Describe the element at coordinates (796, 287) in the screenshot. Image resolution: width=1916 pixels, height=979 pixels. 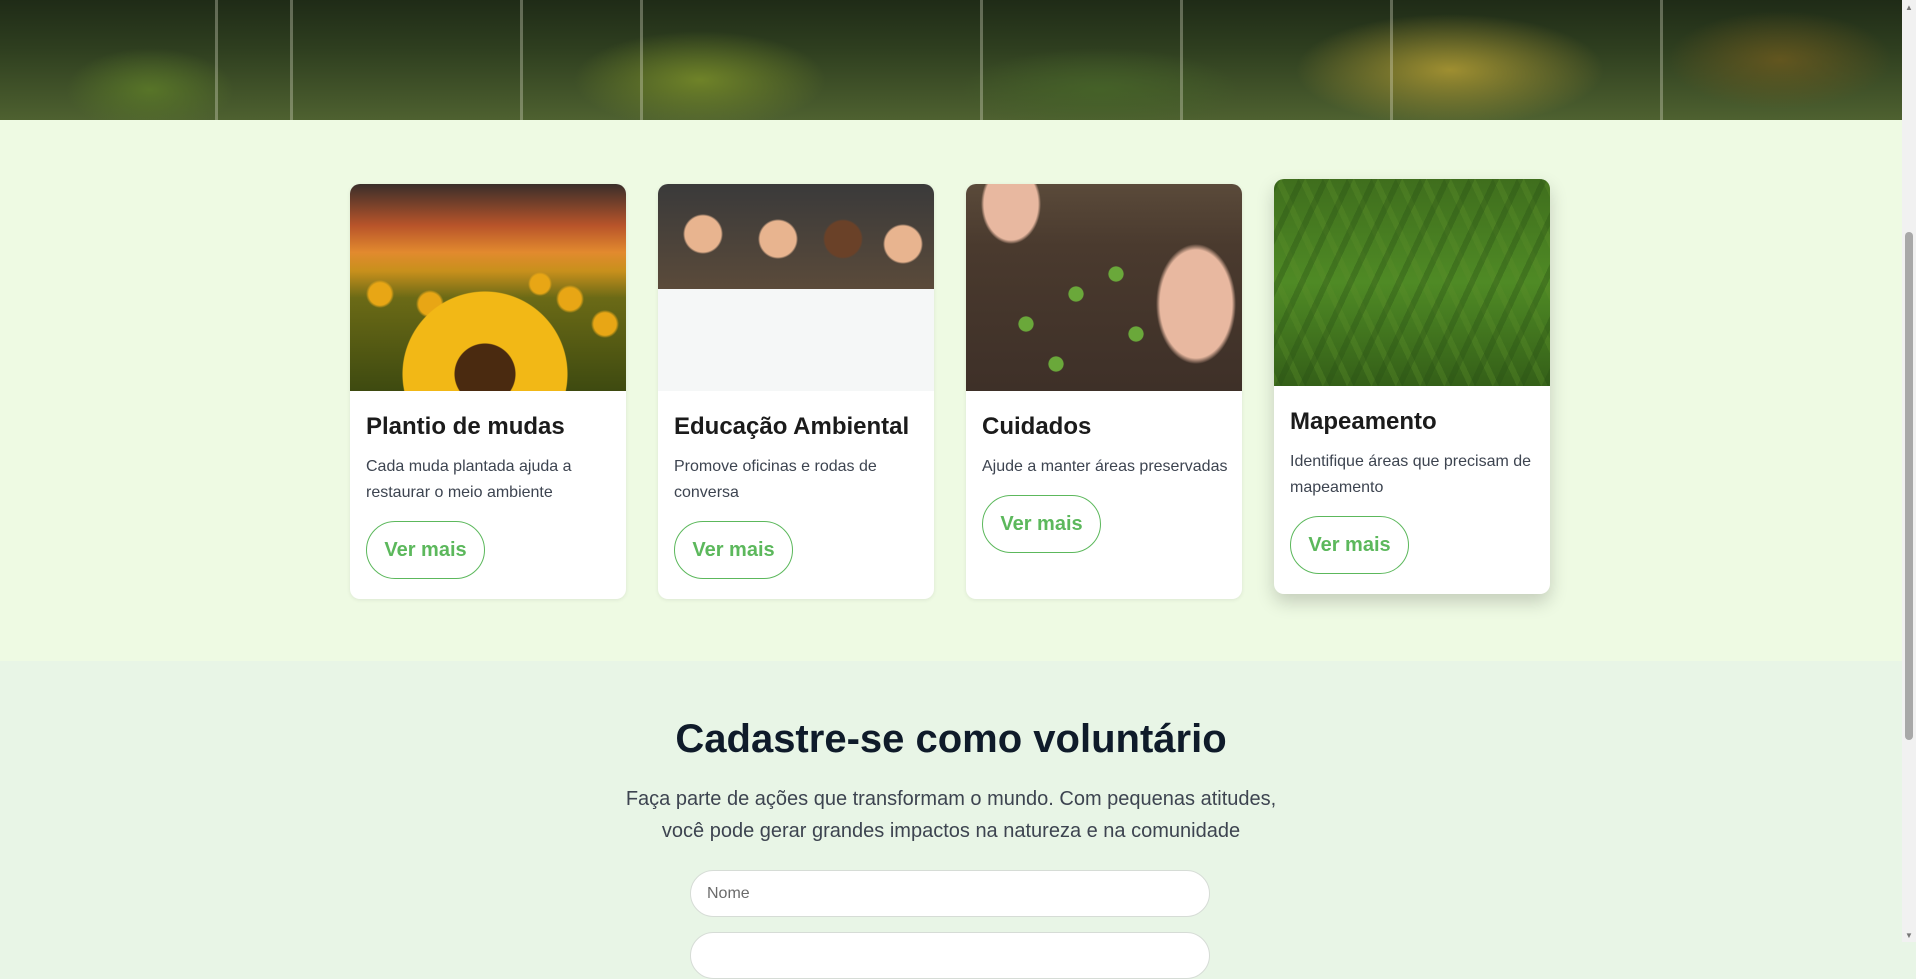
I see `children-recycling-image` at that location.